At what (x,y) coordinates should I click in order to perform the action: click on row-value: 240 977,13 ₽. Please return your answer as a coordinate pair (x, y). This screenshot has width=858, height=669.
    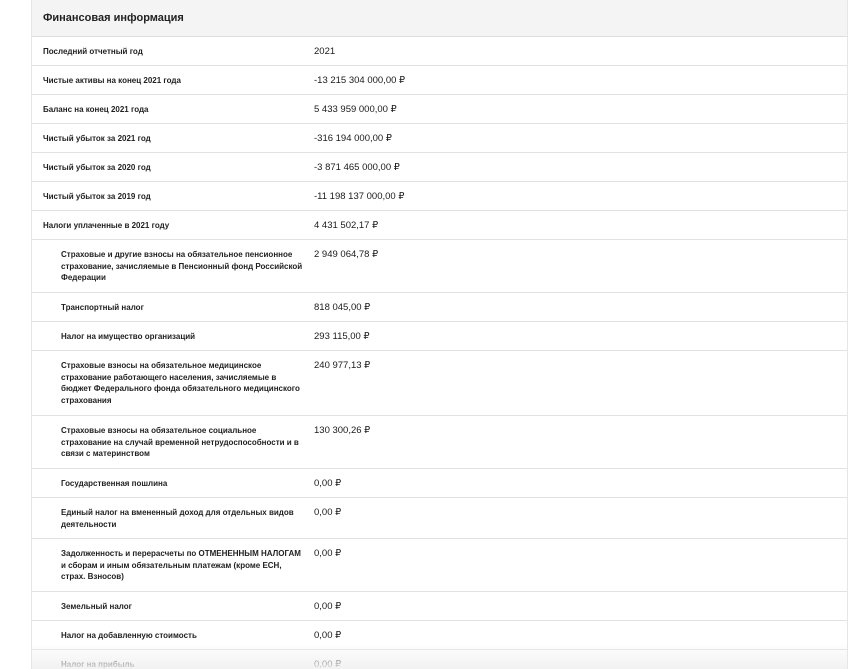
    Looking at the image, I should click on (342, 365).